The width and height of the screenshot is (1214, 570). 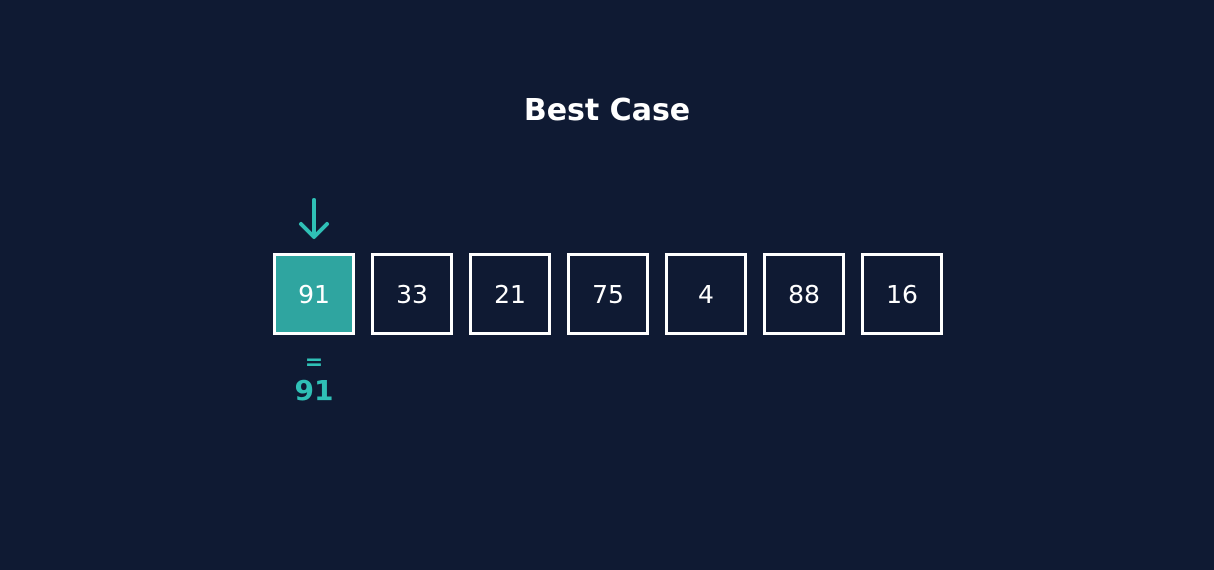 I want to click on array-row: 91 33 21 75 4 88 16, so click(x=608, y=294).